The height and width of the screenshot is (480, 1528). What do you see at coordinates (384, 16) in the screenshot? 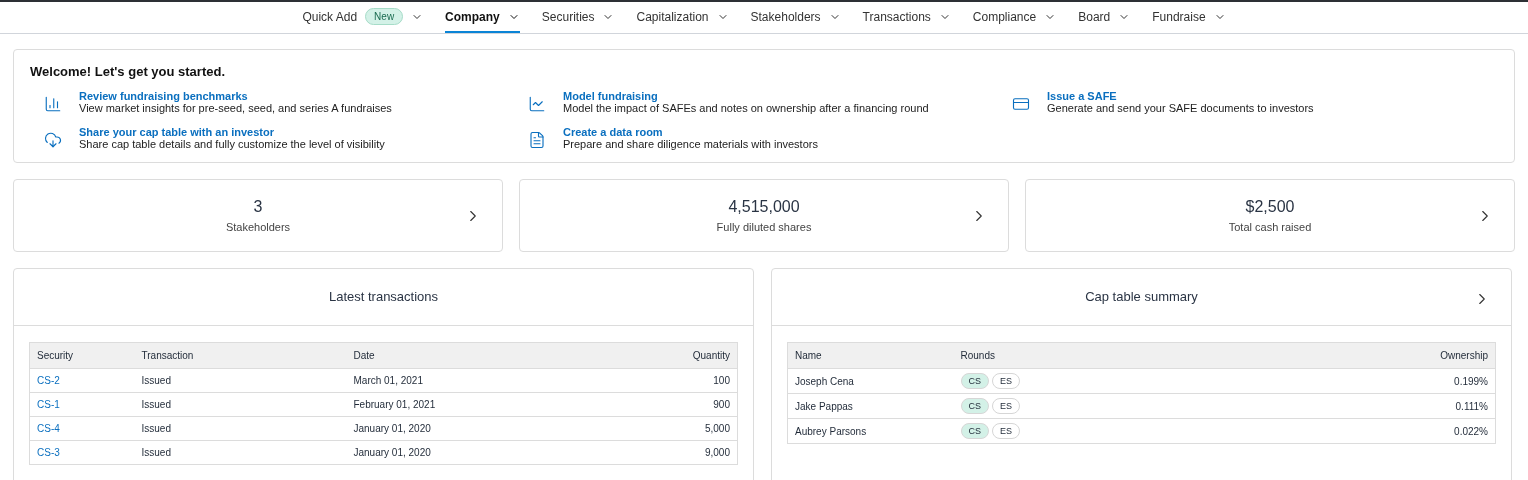
I see `new-badge: New` at bounding box center [384, 16].